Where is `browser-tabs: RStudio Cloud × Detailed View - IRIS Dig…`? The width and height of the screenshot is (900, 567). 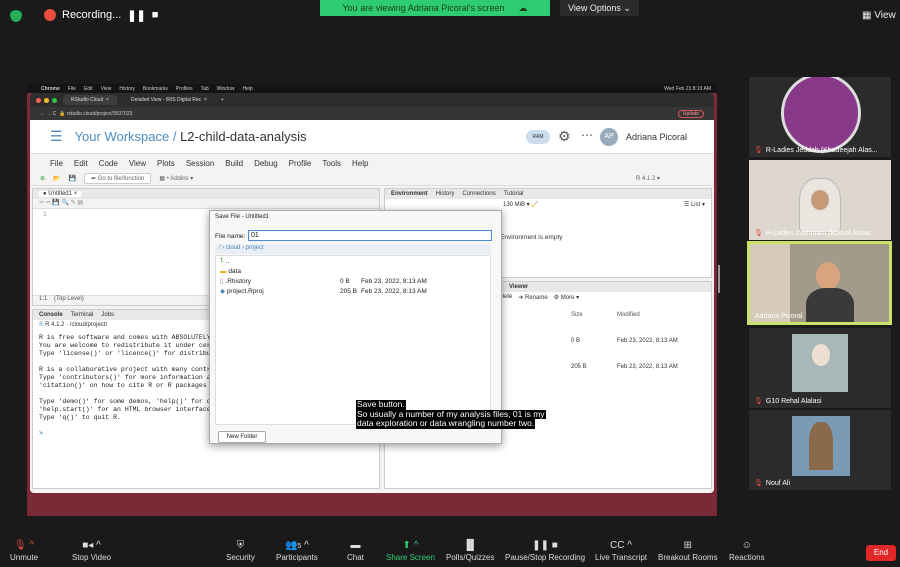 browser-tabs: RStudio Cloud × Detailed View - IRIS Dig… is located at coordinates (372, 100).